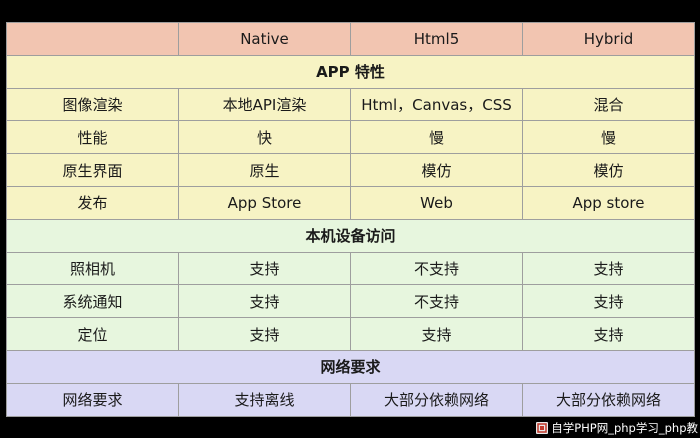 Image resolution: width=700 pixels, height=438 pixels. I want to click on table-cell: App Store, so click(264, 202).